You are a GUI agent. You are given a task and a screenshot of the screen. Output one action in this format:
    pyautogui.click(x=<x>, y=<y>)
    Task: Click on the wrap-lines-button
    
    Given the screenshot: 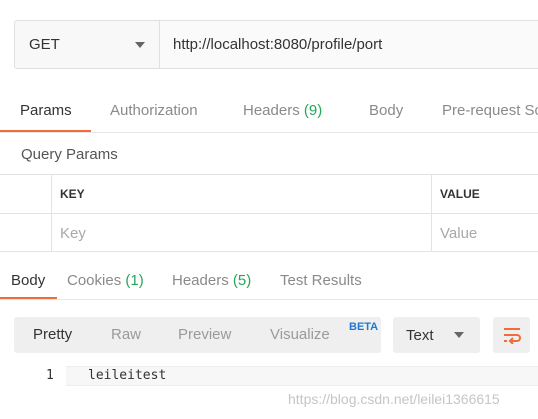 What is the action you would take?
    pyautogui.click(x=511, y=335)
    